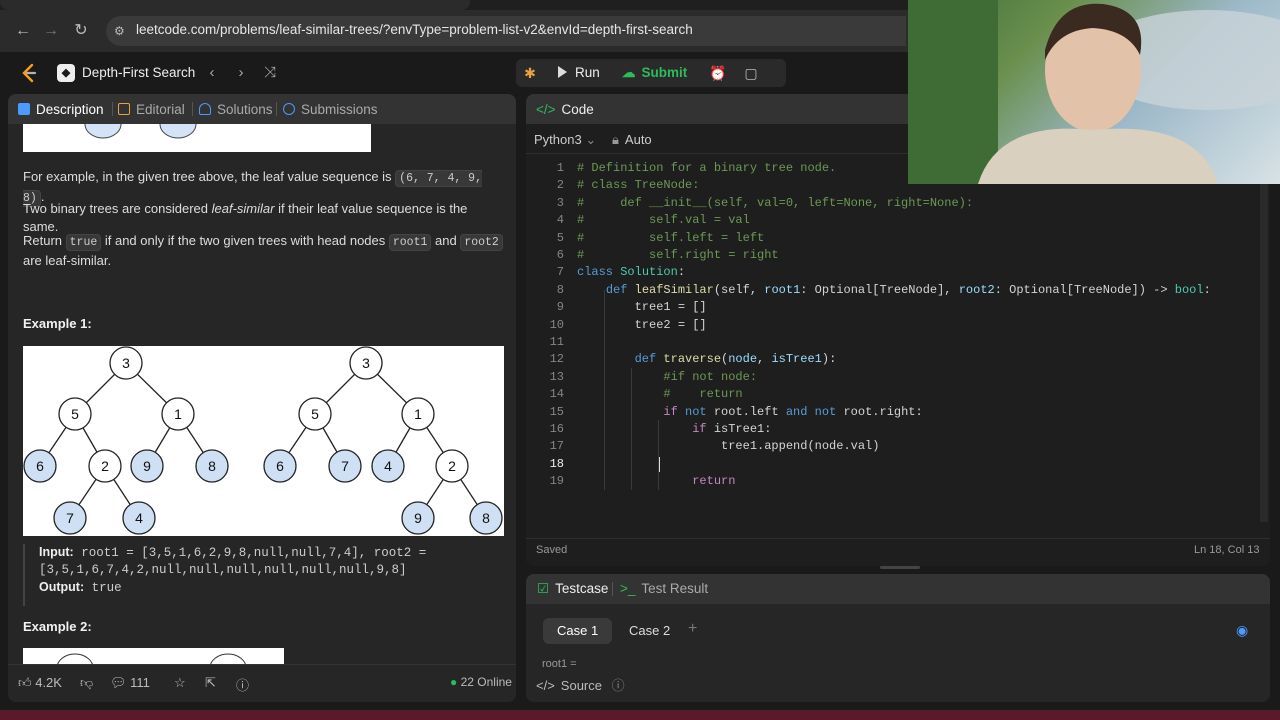 The height and width of the screenshot is (720, 1280). What do you see at coordinates (546, 109) in the screenshot?
I see `code-icon: </>` at bounding box center [546, 109].